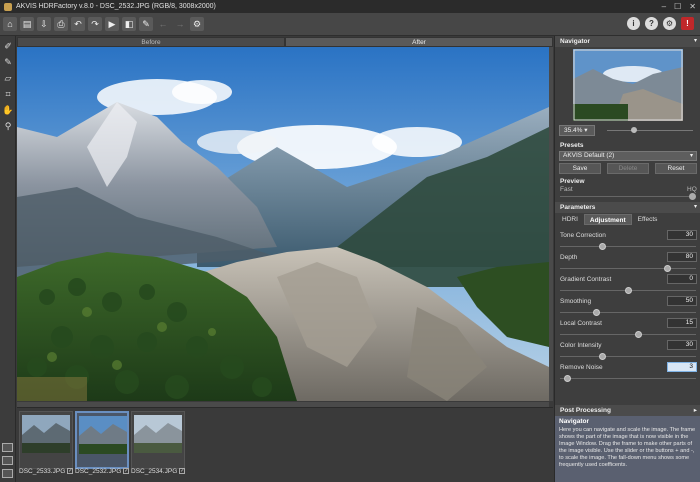  What do you see at coordinates (687, 23) in the screenshot?
I see `alert-icon: !` at bounding box center [687, 23].